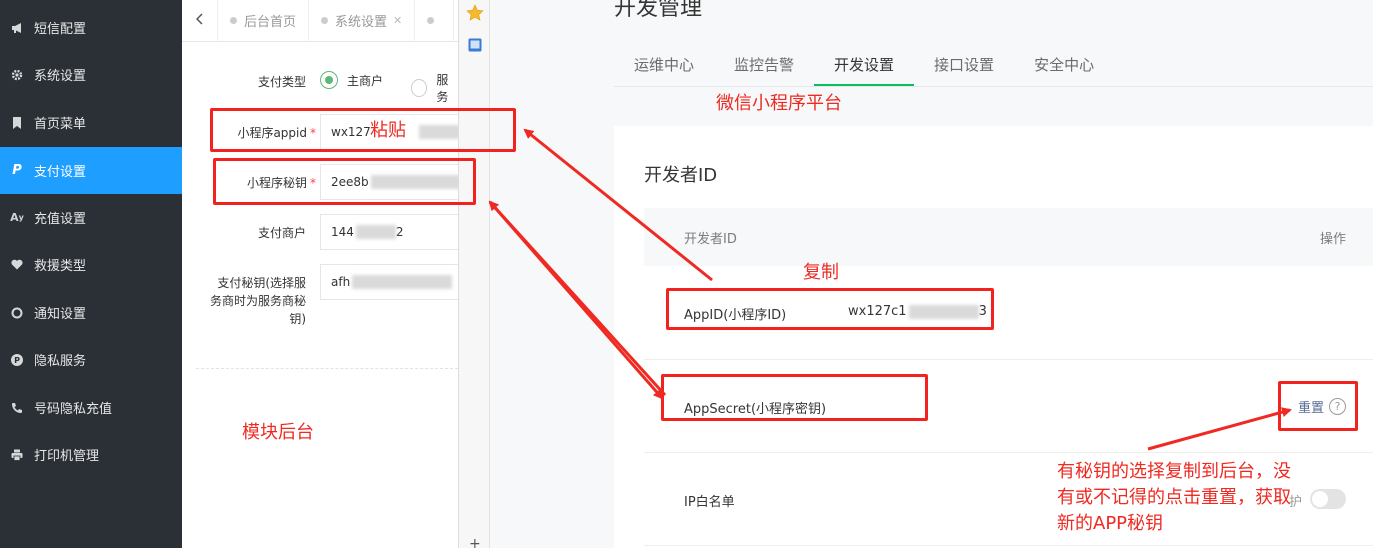 This screenshot has width=1373, height=548. Describe the element at coordinates (60, 124) in the screenshot. I see `sidebar-item-label: 首页菜单` at that location.